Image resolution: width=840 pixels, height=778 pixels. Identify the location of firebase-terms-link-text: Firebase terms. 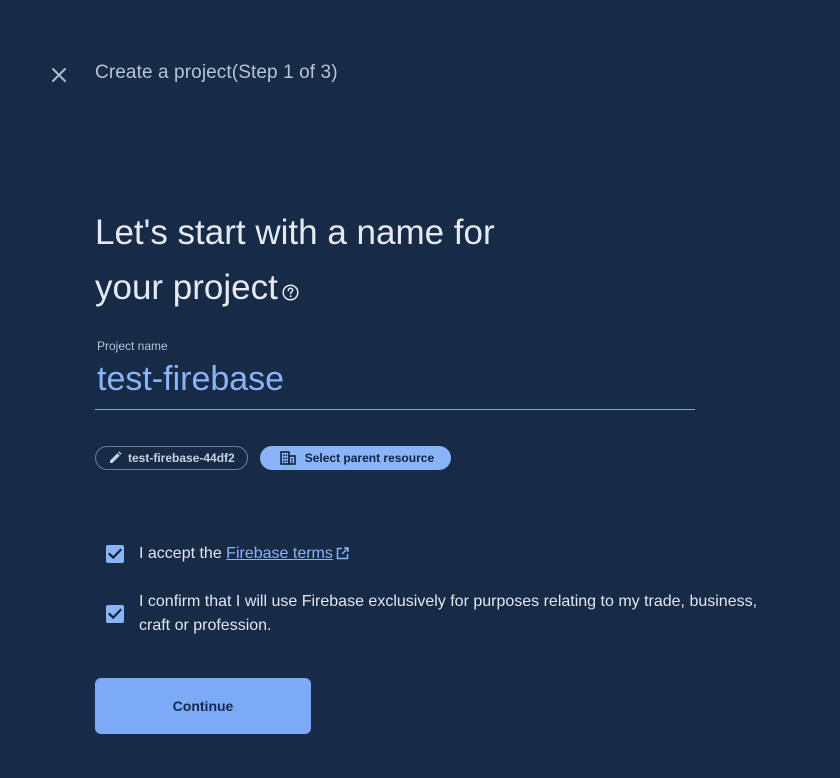
(279, 553).